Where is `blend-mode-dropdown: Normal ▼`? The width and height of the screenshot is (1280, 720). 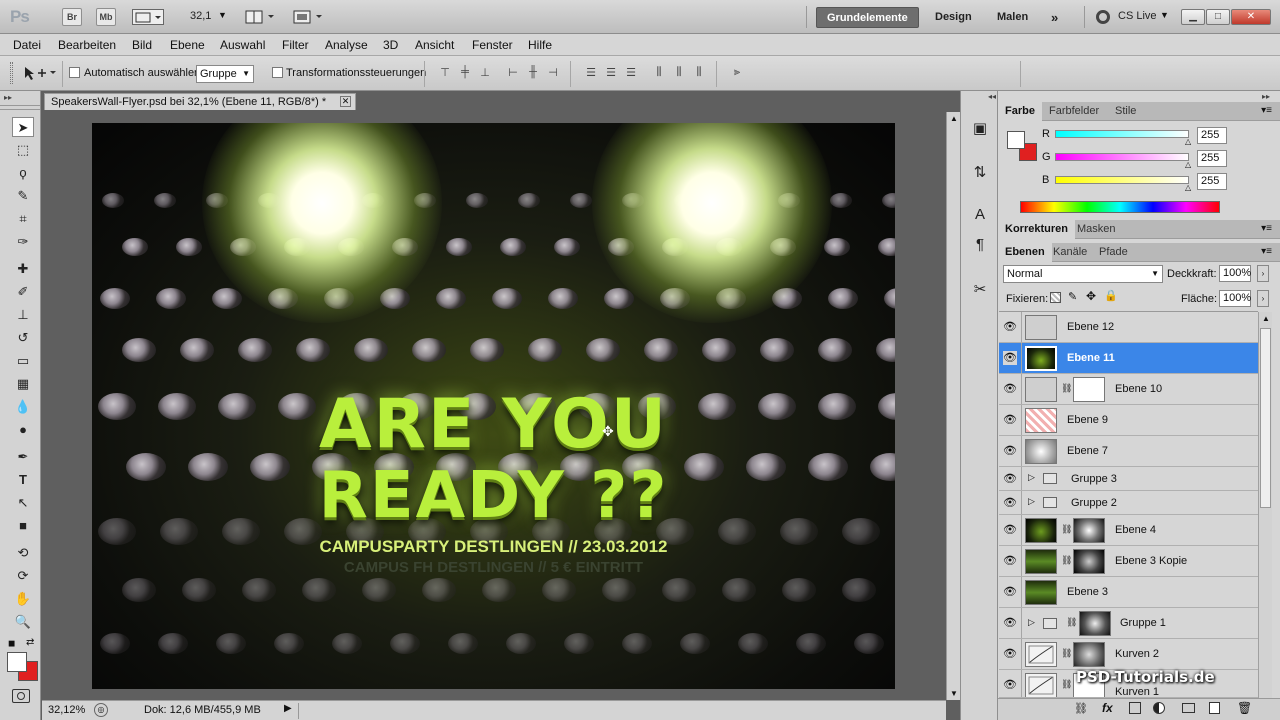 blend-mode-dropdown: Normal ▼ is located at coordinates (1083, 274).